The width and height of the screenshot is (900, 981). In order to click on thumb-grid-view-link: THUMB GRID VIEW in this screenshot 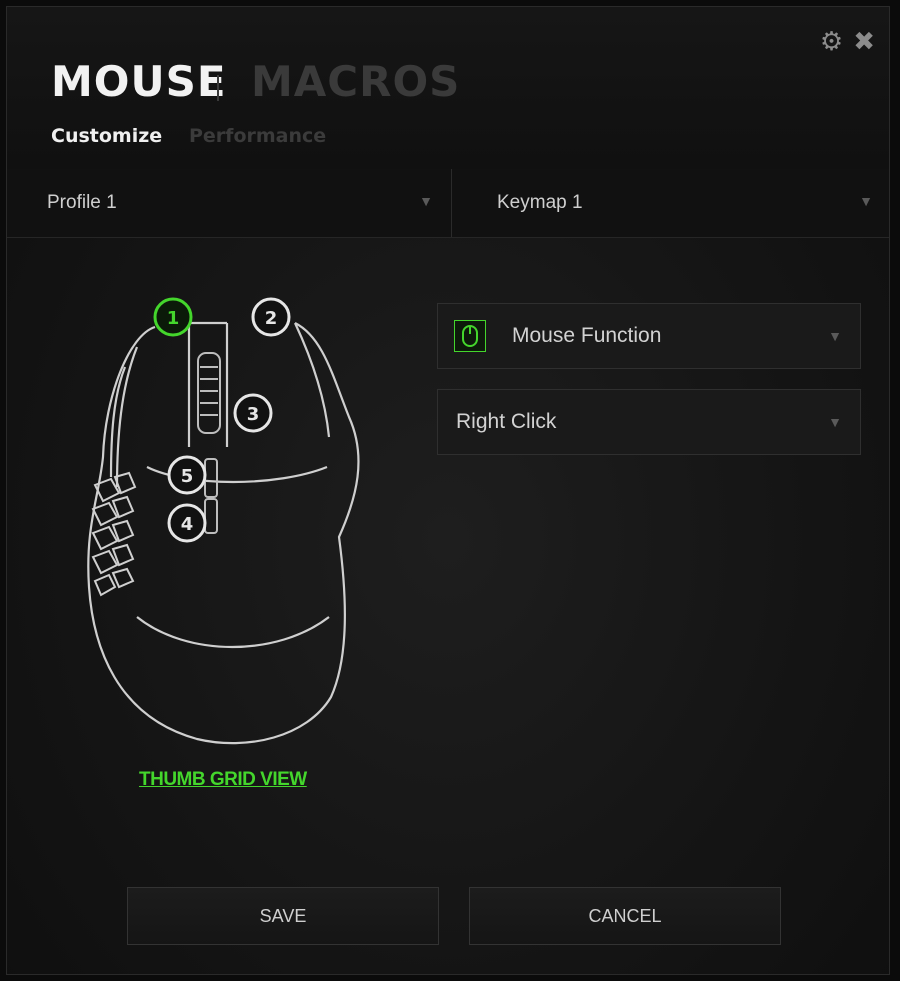, I will do `click(223, 780)`.